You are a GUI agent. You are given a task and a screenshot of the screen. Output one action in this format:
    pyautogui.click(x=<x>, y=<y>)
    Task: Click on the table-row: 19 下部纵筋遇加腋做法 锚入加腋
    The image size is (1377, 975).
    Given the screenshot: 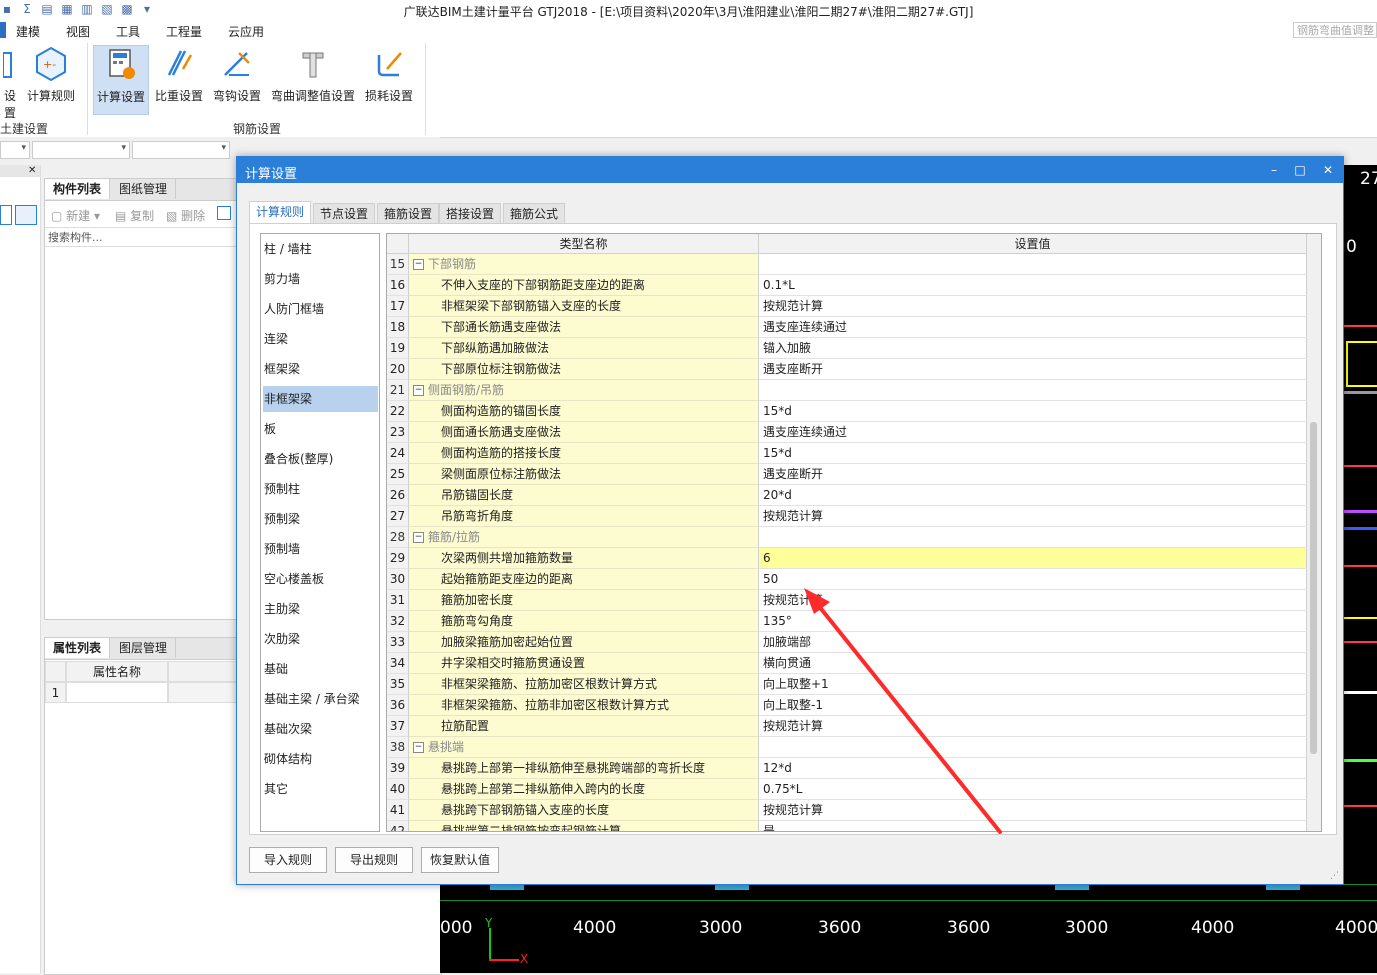 What is the action you would take?
    pyautogui.click(x=847, y=348)
    